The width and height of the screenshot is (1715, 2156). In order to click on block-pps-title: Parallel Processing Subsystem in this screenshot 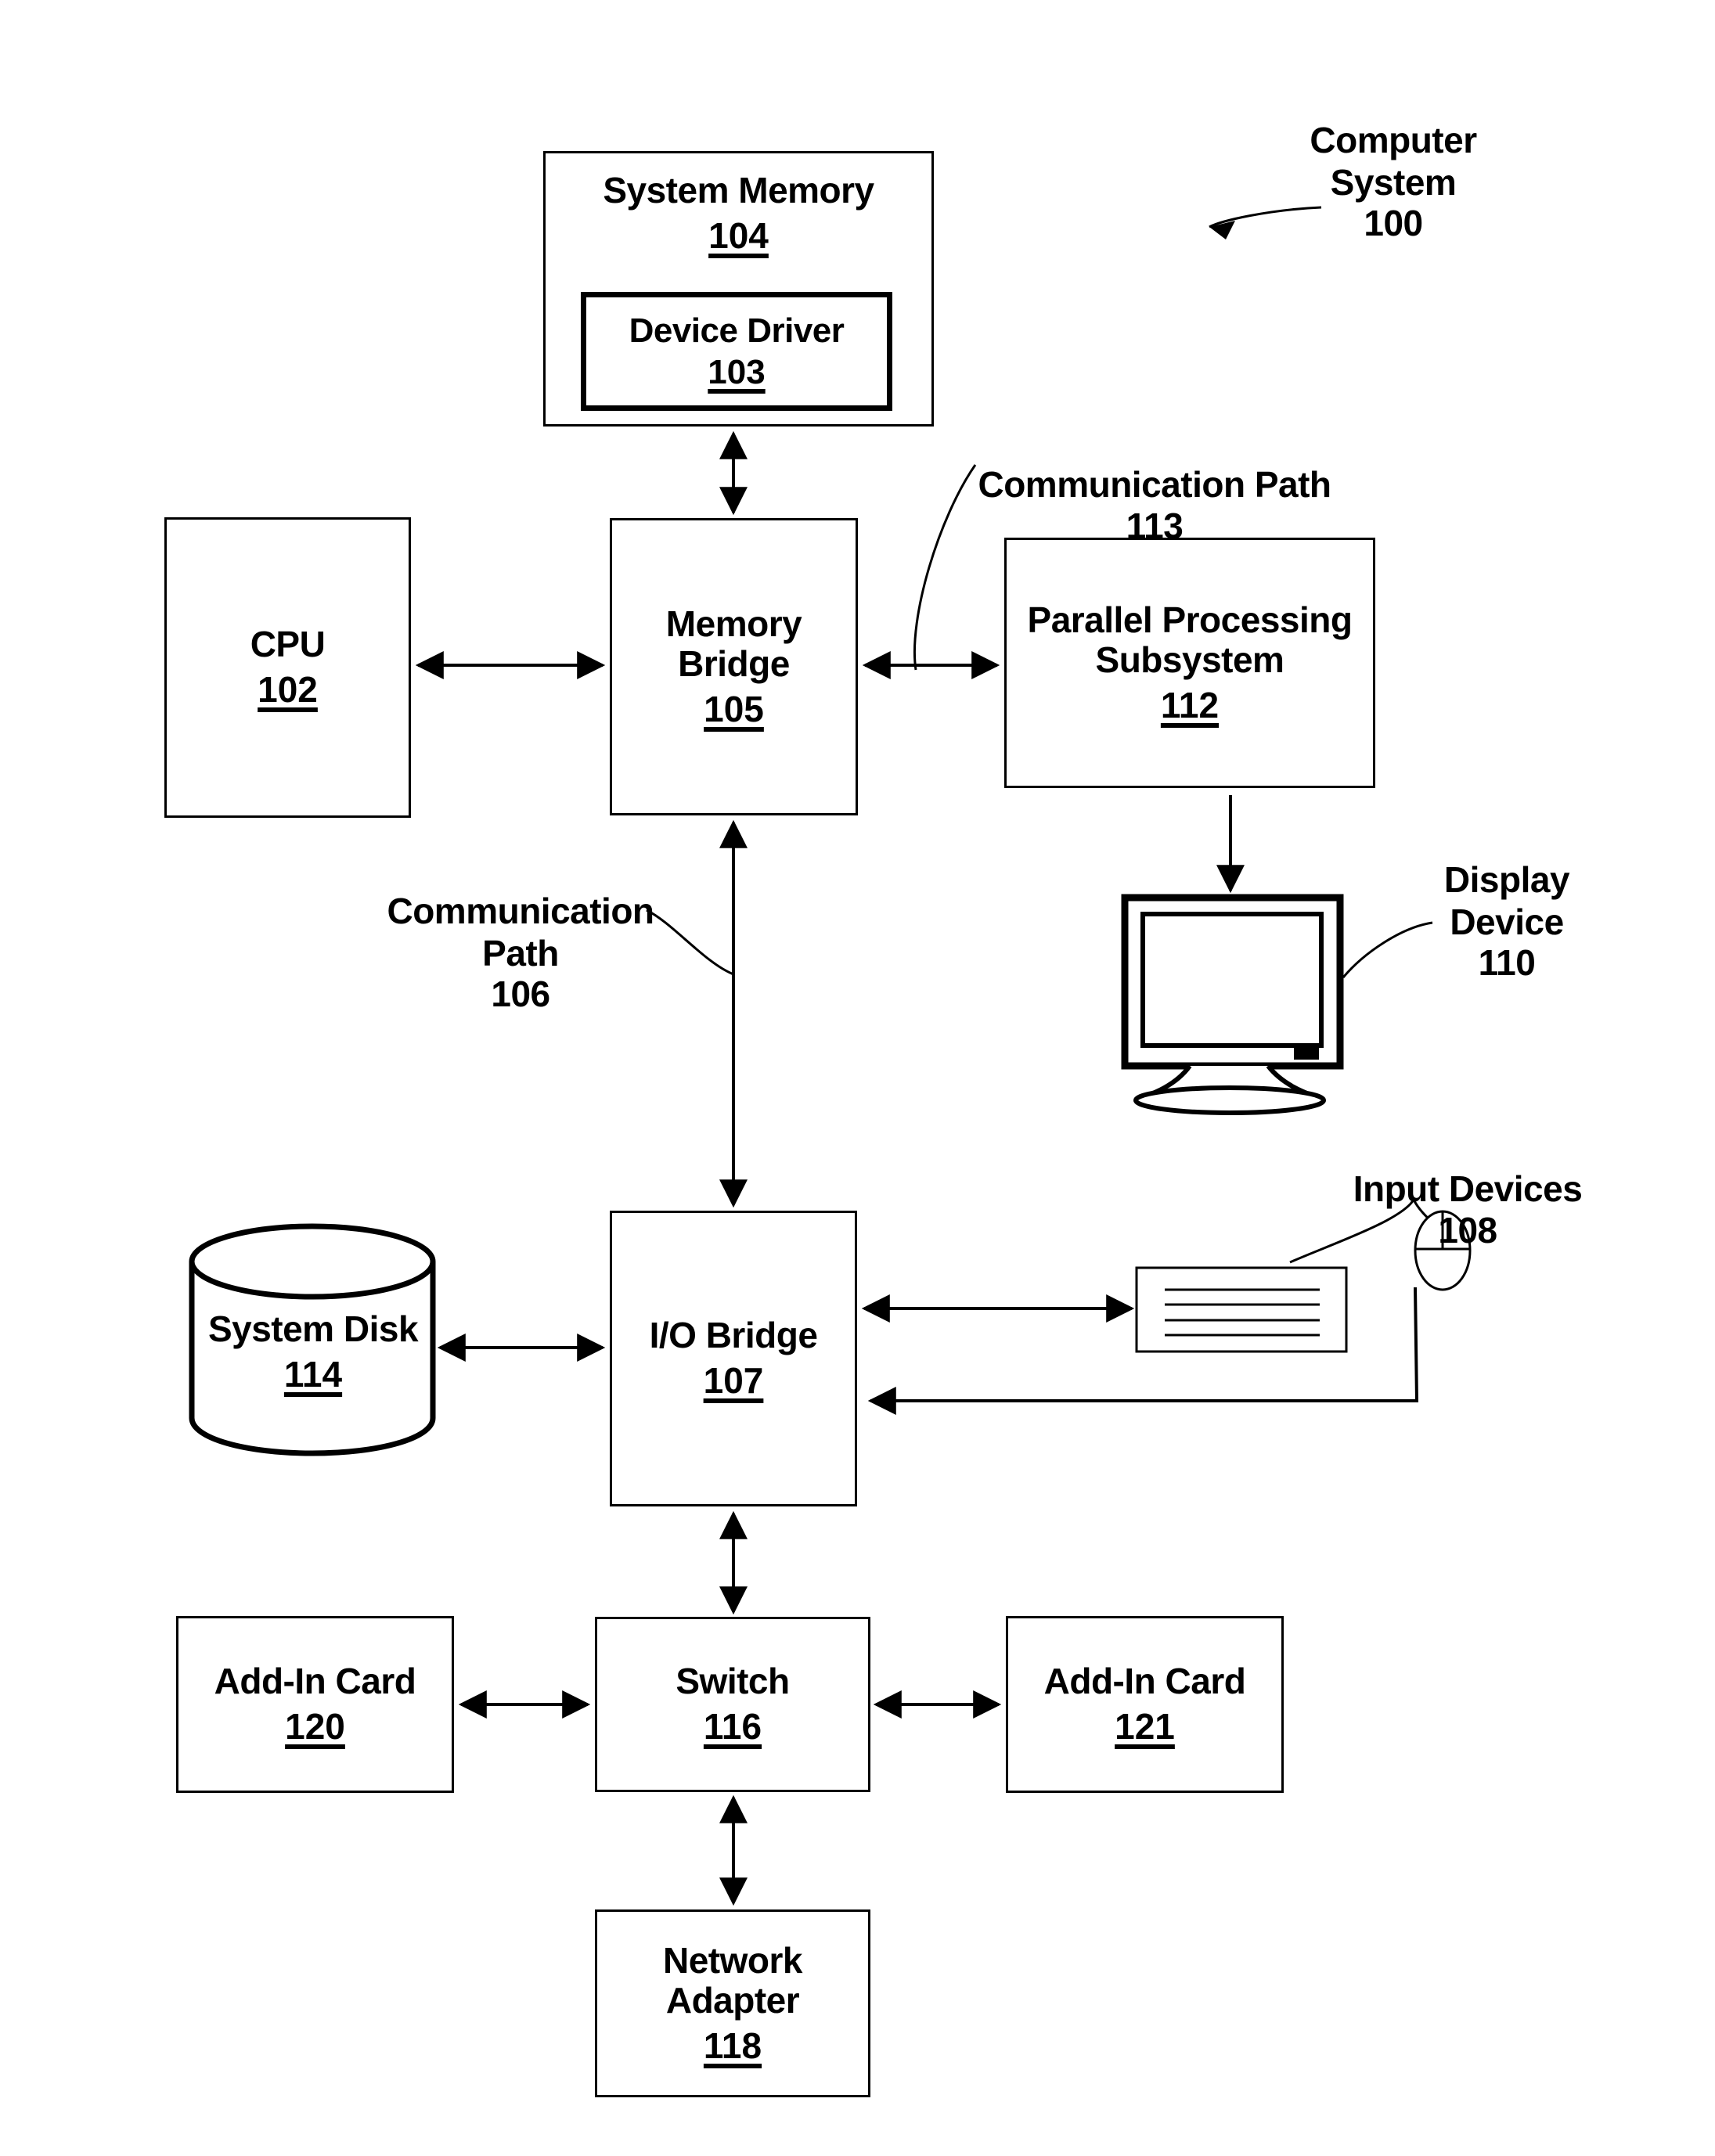, I will do `click(1190, 640)`.